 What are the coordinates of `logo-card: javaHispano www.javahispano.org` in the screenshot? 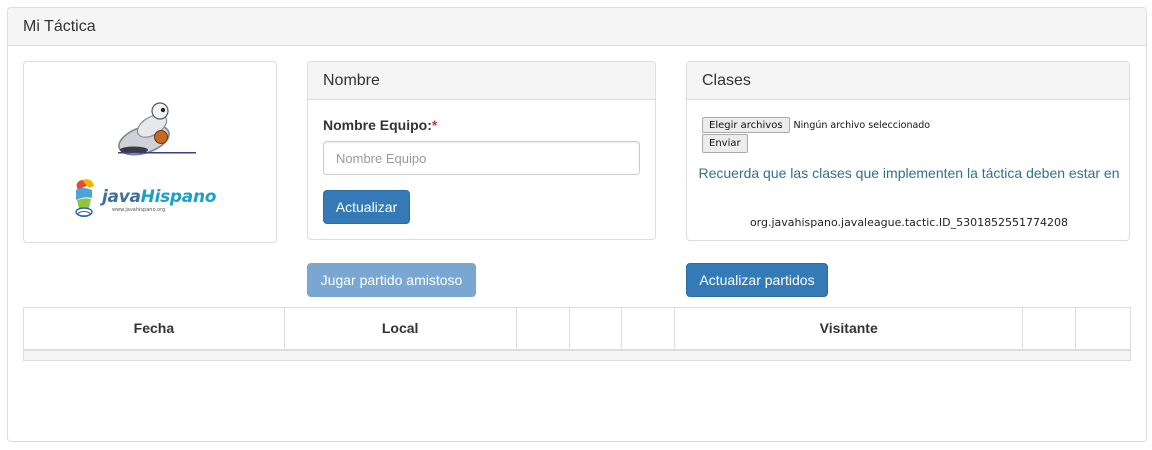 It's located at (150, 152).